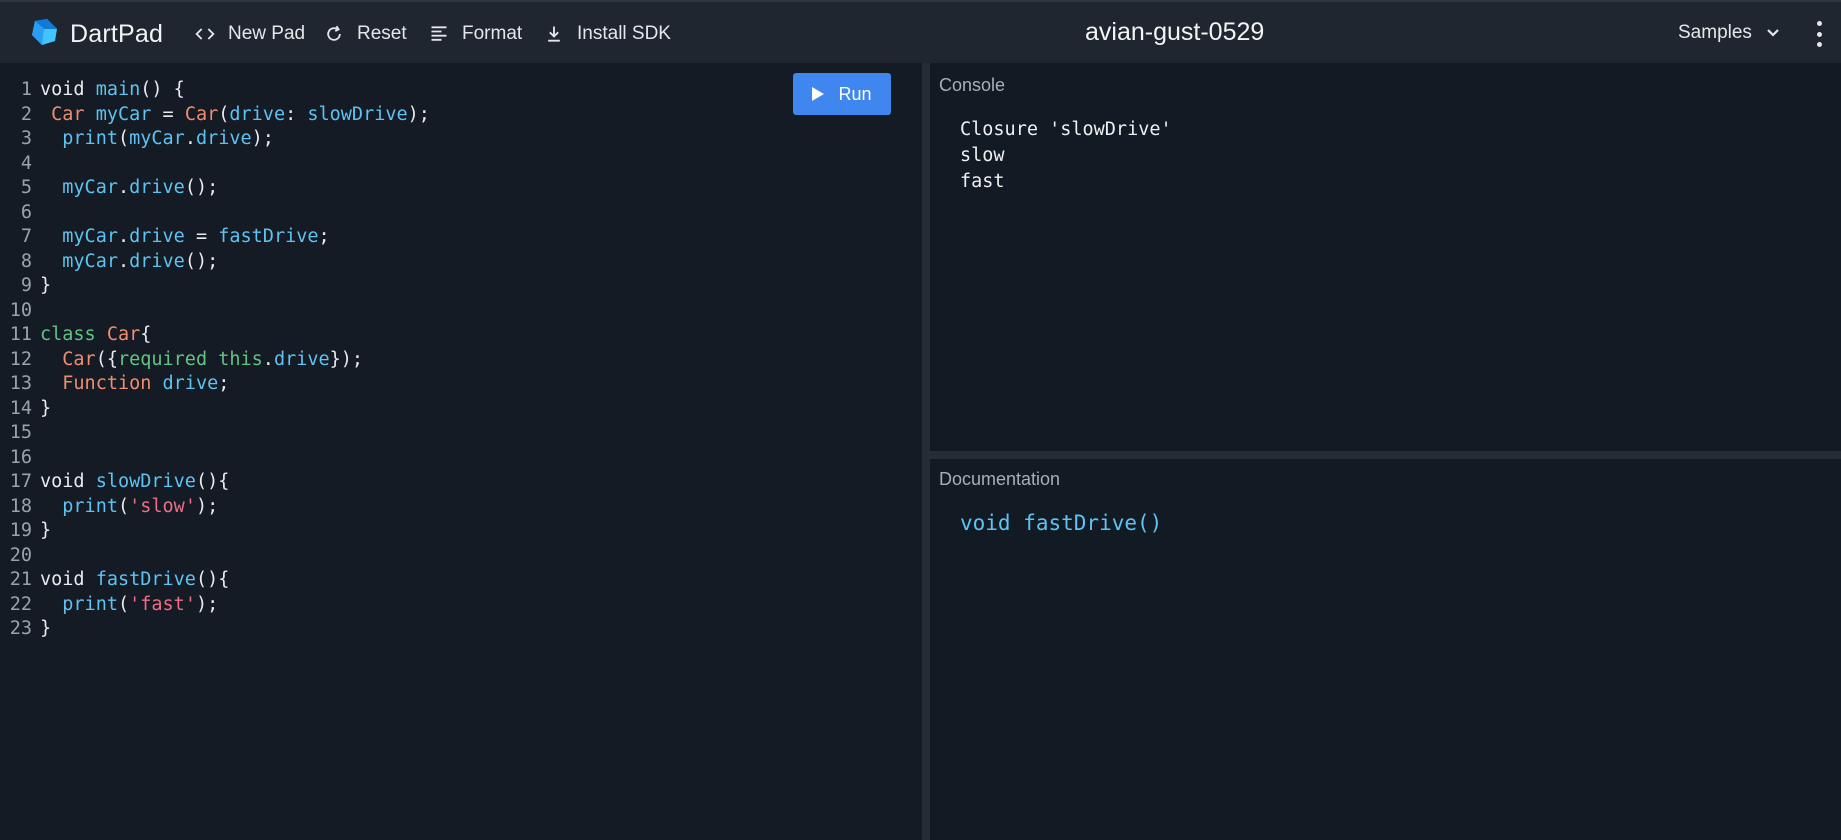 The height and width of the screenshot is (840, 1841). I want to click on code-token: () {, so click(162, 89).